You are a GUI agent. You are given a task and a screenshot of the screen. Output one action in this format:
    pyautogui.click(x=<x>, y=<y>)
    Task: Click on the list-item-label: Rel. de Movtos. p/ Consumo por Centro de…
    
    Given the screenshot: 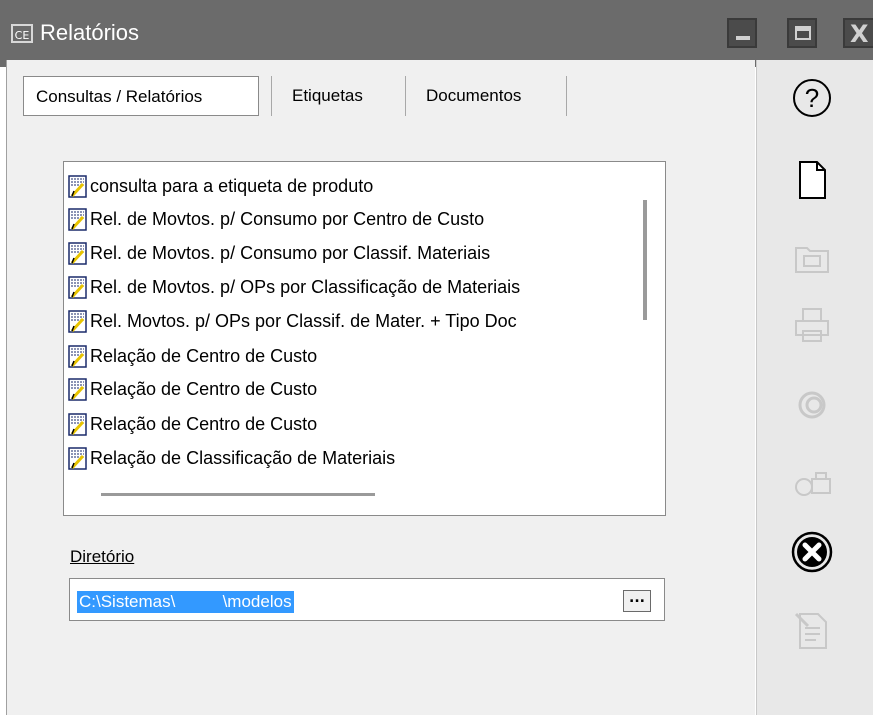 What is the action you would take?
    pyautogui.click(x=287, y=218)
    